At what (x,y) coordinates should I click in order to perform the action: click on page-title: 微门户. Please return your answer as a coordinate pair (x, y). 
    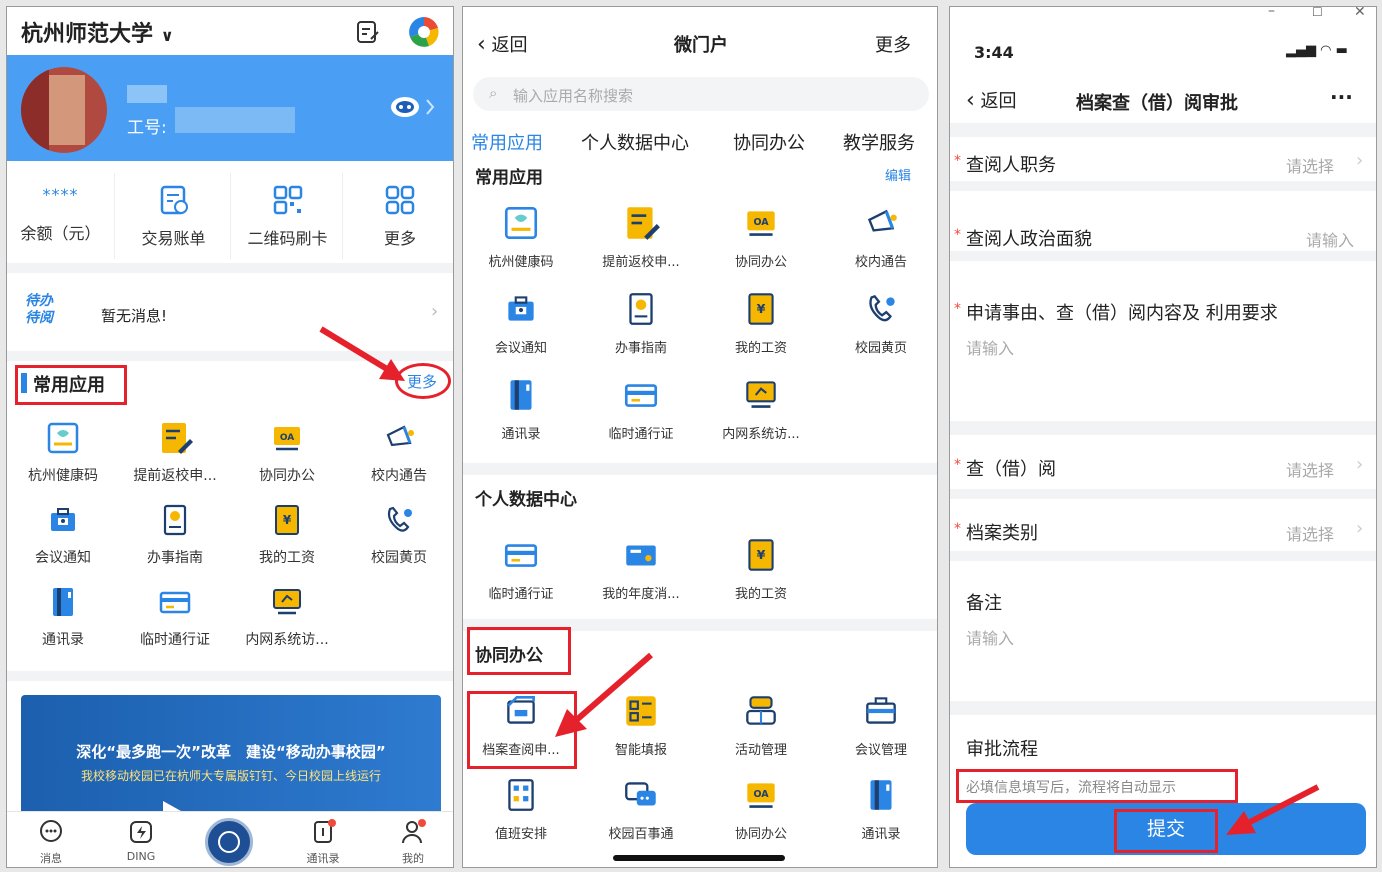
    Looking at the image, I should click on (701, 45).